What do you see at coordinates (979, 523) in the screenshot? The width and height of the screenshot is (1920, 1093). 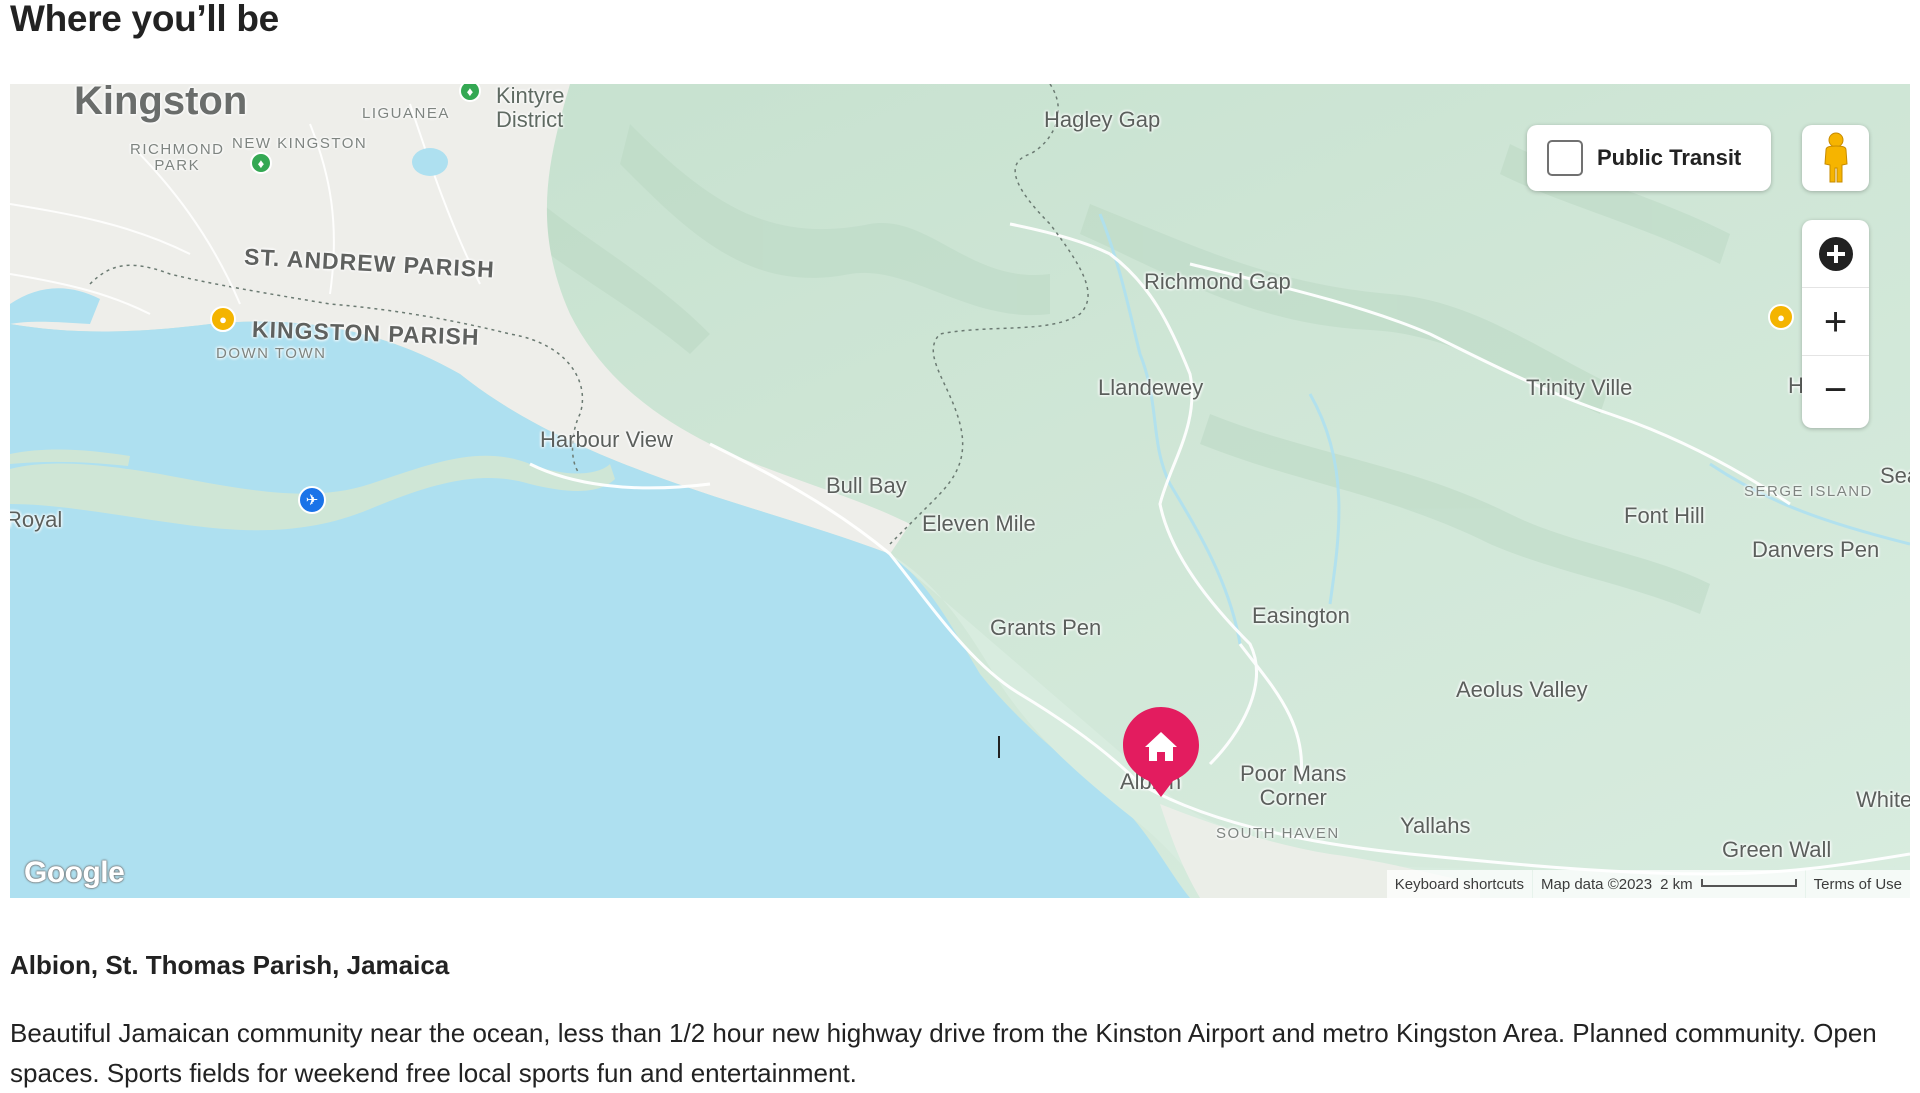 I see `place-label-eleven-mile: Eleven Mile` at bounding box center [979, 523].